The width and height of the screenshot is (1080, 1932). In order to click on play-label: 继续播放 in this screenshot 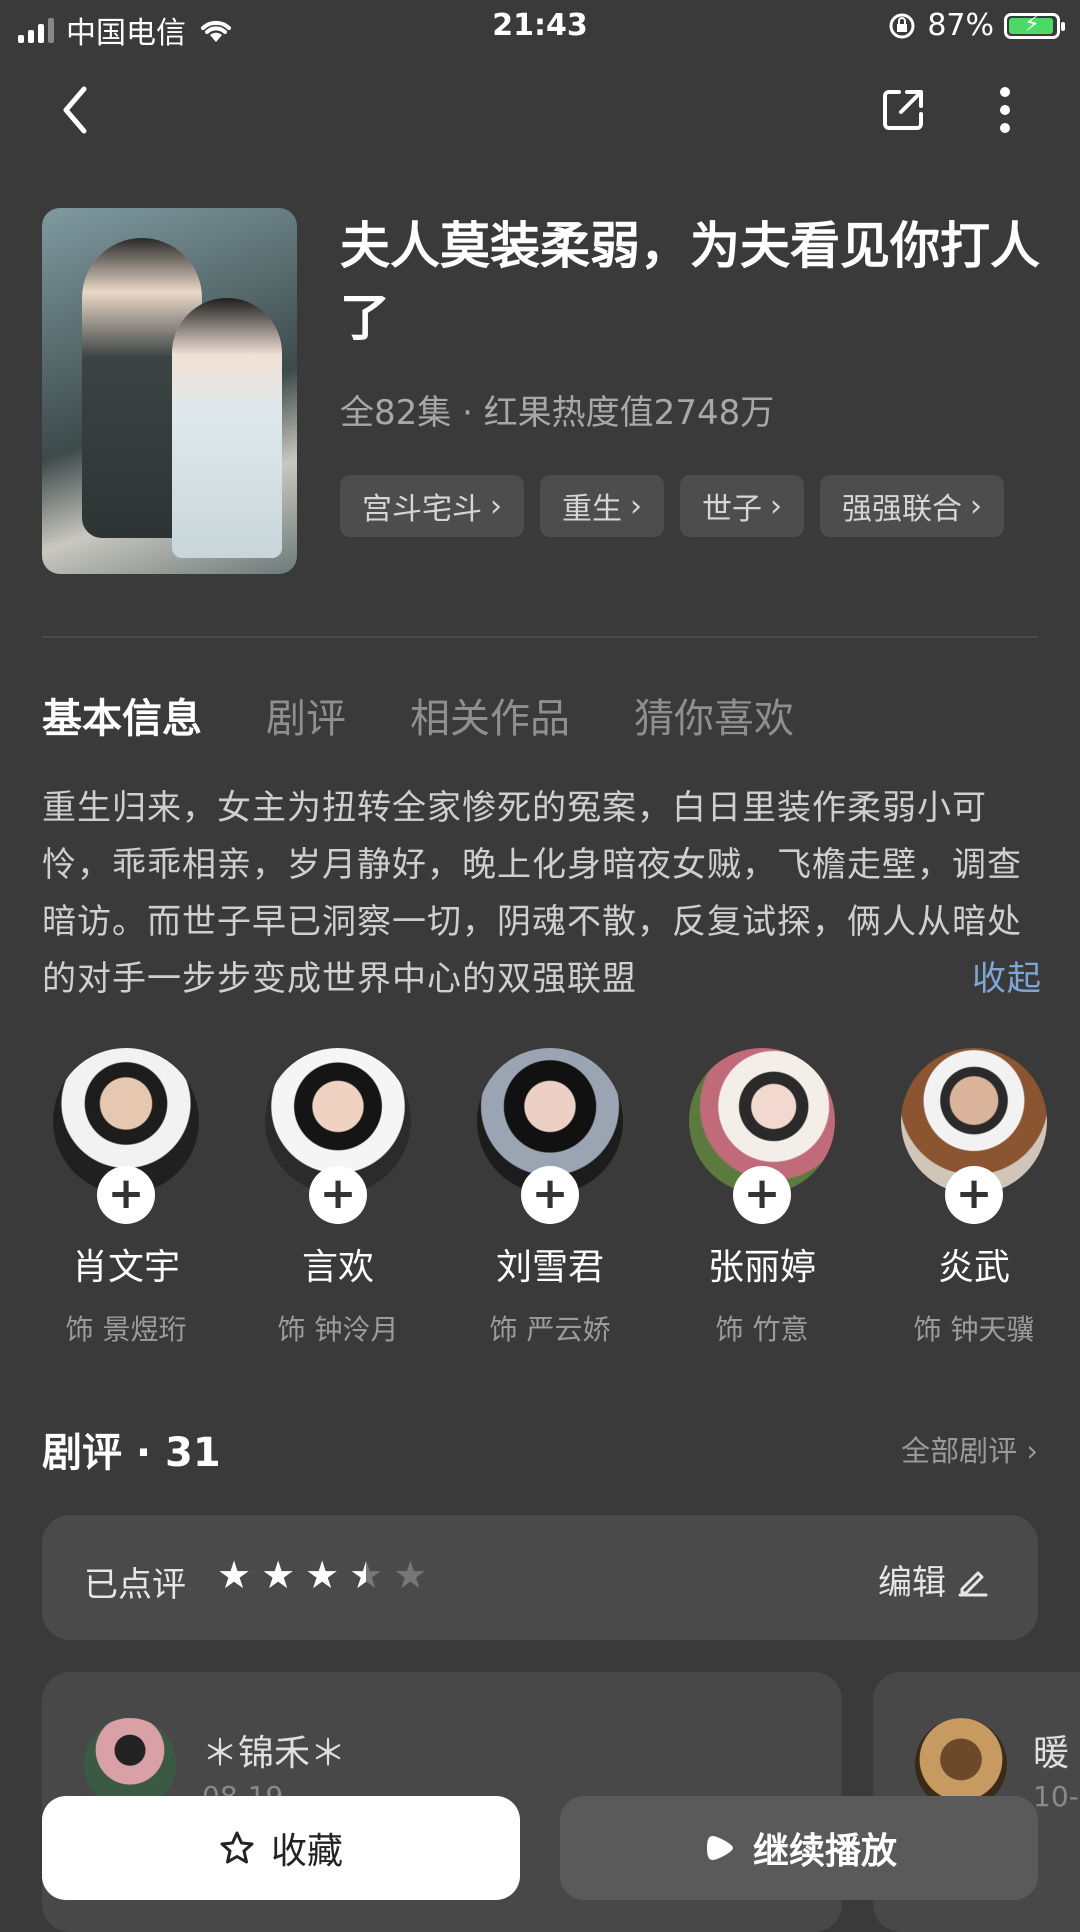, I will do `click(824, 1851)`.